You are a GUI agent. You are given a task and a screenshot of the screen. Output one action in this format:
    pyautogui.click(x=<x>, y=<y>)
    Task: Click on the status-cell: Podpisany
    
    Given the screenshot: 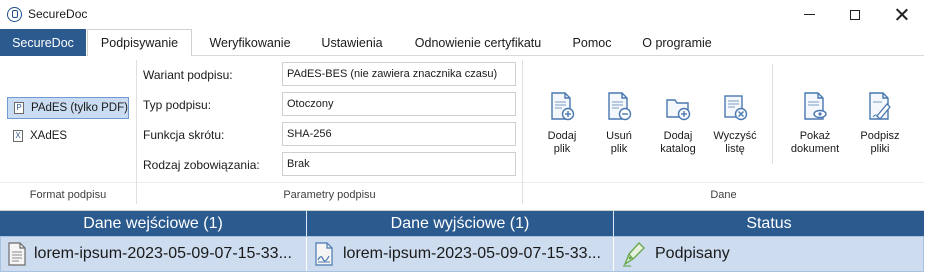 What is the action you would take?
    pyautogui.click(x=771, y=254)
    